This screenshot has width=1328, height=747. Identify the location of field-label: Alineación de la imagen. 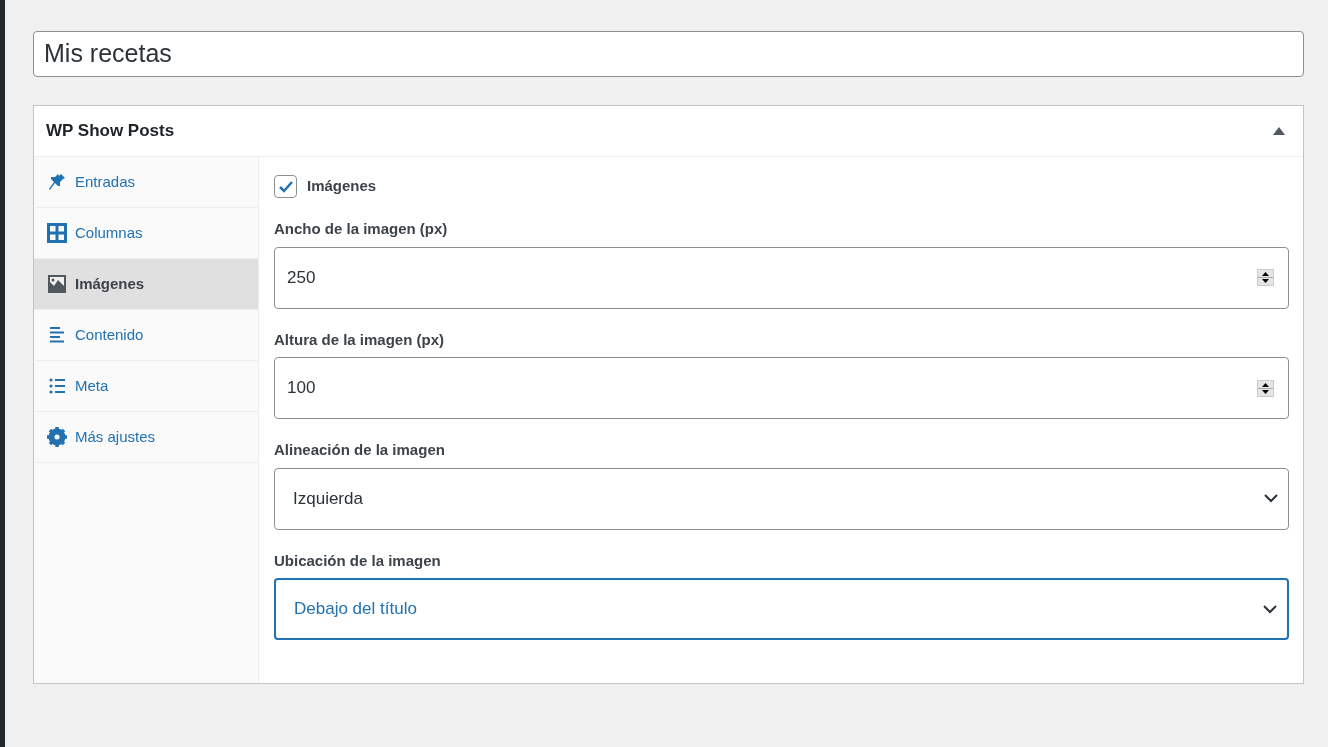
(360, 450).